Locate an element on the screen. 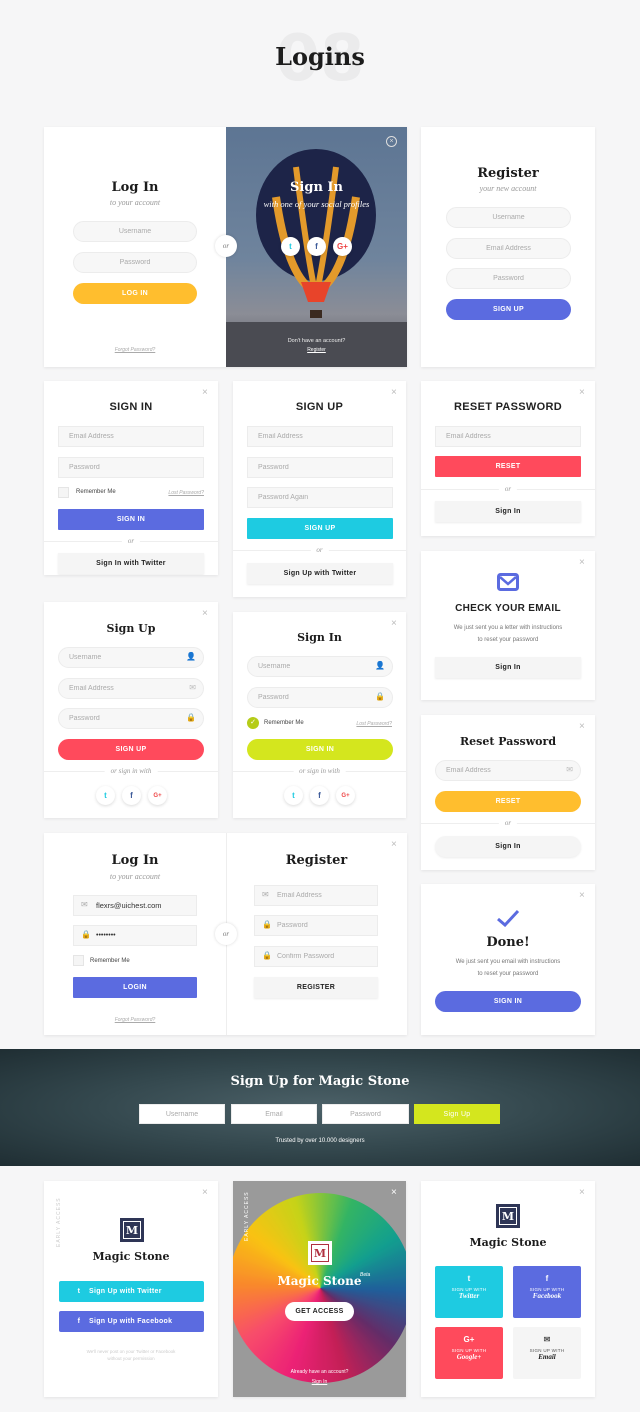 This screenshot has width=640, height=1412. social-signin-subtitle: with one of your social profiles is located at coordinates (316, 204).